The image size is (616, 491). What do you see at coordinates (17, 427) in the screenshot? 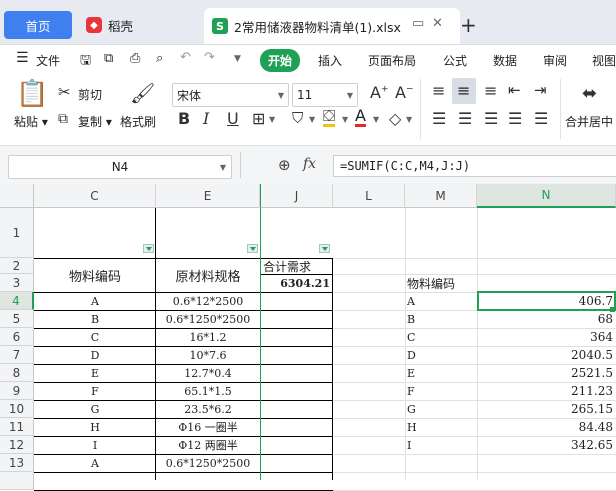
I see `row-header: 11` at bounding box center [17, 427].